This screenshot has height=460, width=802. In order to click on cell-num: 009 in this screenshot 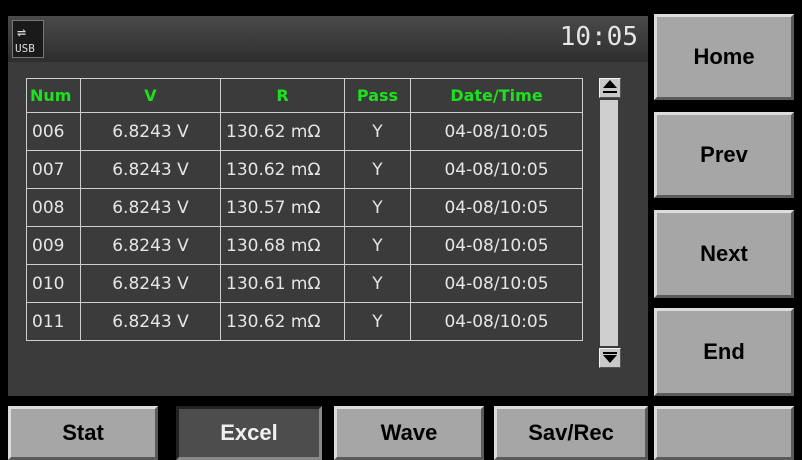, I will do `click(53, 245)`.